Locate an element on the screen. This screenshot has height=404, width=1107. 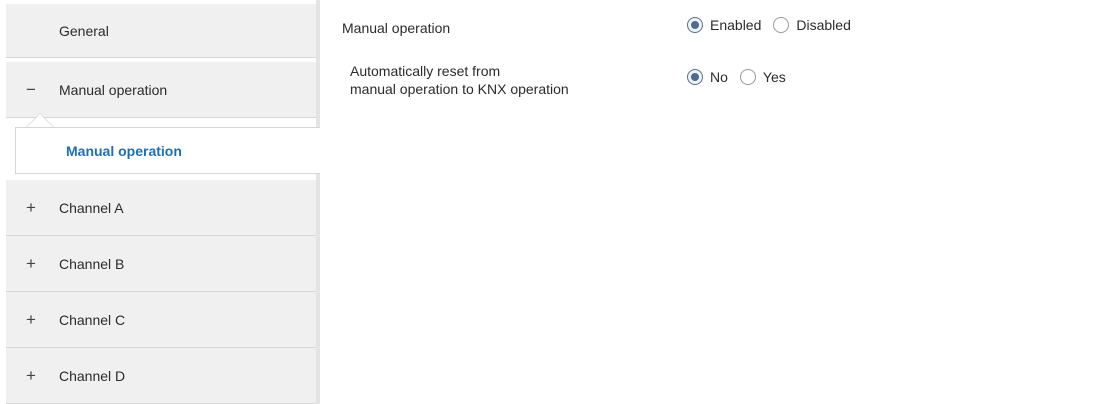
auto-reset-label-line2: manual operation to KNX operation is located at coordinates (459, 89).